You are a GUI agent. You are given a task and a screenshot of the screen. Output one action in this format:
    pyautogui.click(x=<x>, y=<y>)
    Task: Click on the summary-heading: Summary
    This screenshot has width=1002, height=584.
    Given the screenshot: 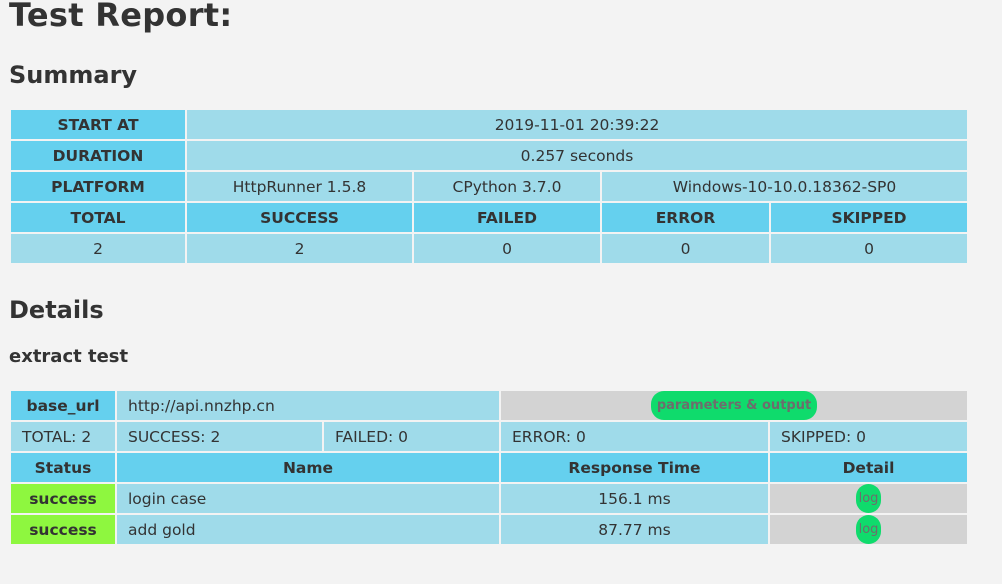 What is the action you would take?
    pyautogui.click(x=73, y=75)
    